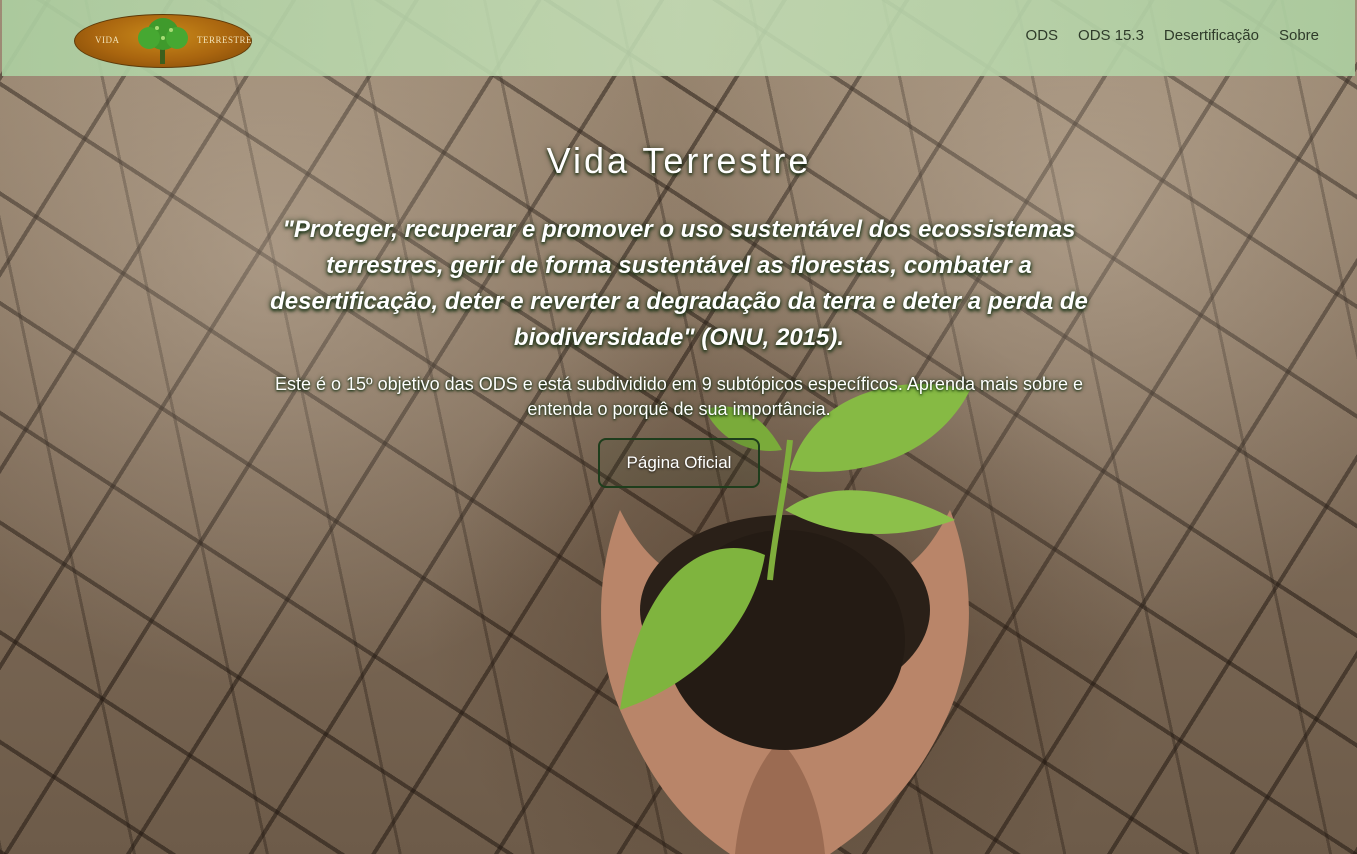 Image resolution: width=1357 pixels, height=854 pixels. What do you see at coordinates (107, 40) in the screenshot?
I see `logo-text-vida: VIDA` at bounding box center [107, 40].